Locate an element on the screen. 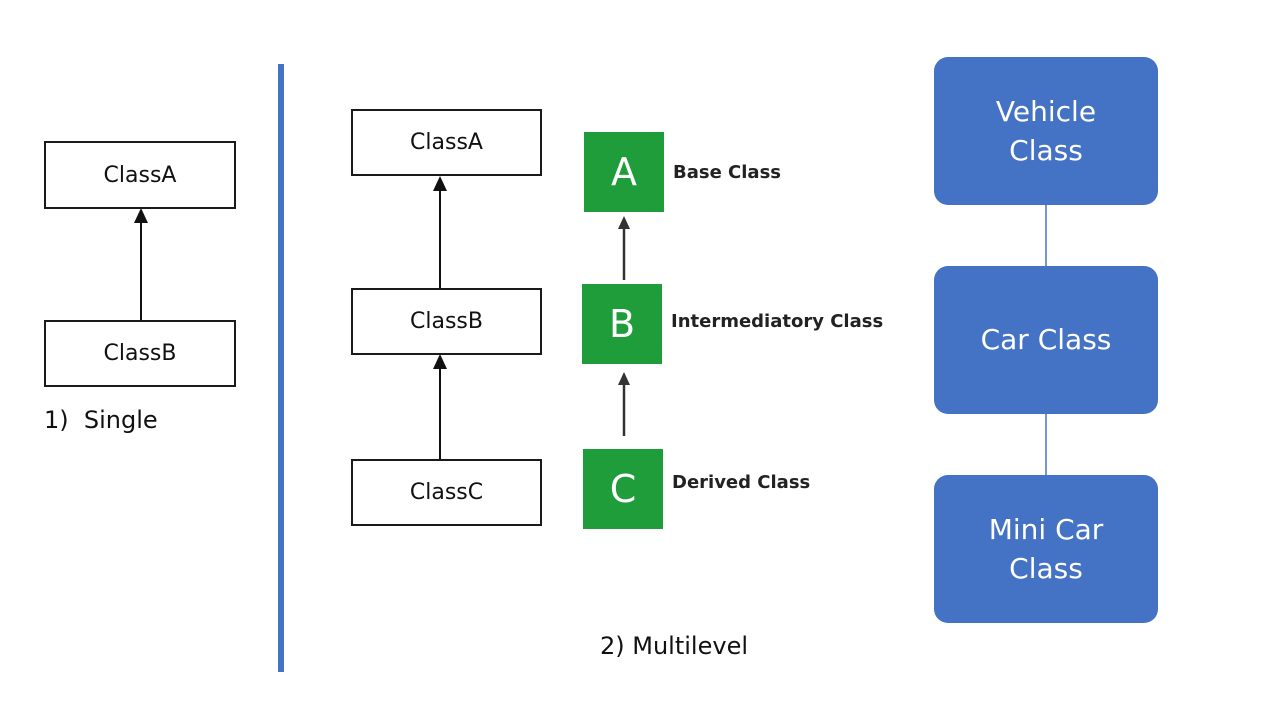  multilevel-arrow-c-to-b is located at coordinates (440, 406).